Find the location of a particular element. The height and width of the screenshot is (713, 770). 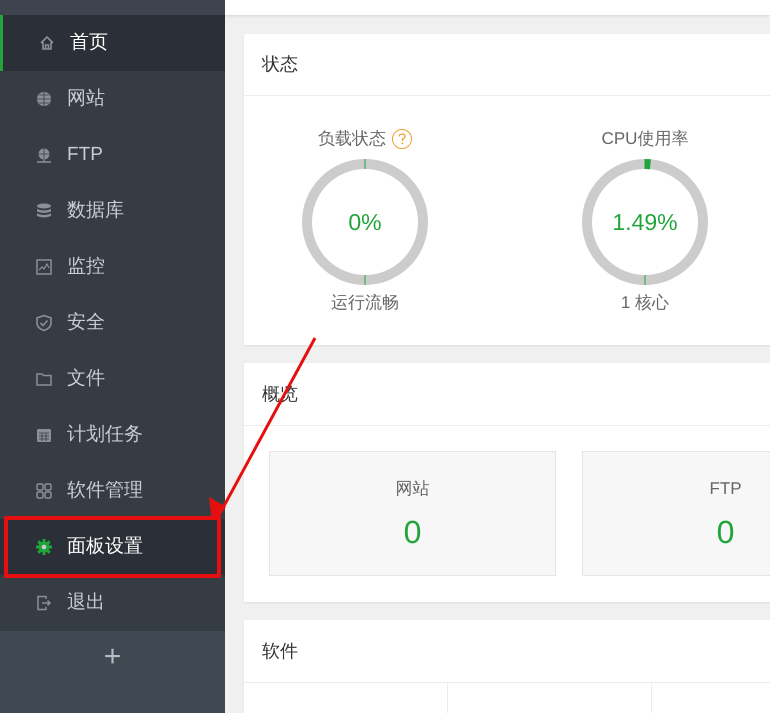

calendar-icon is located at coordinates (44, 435).